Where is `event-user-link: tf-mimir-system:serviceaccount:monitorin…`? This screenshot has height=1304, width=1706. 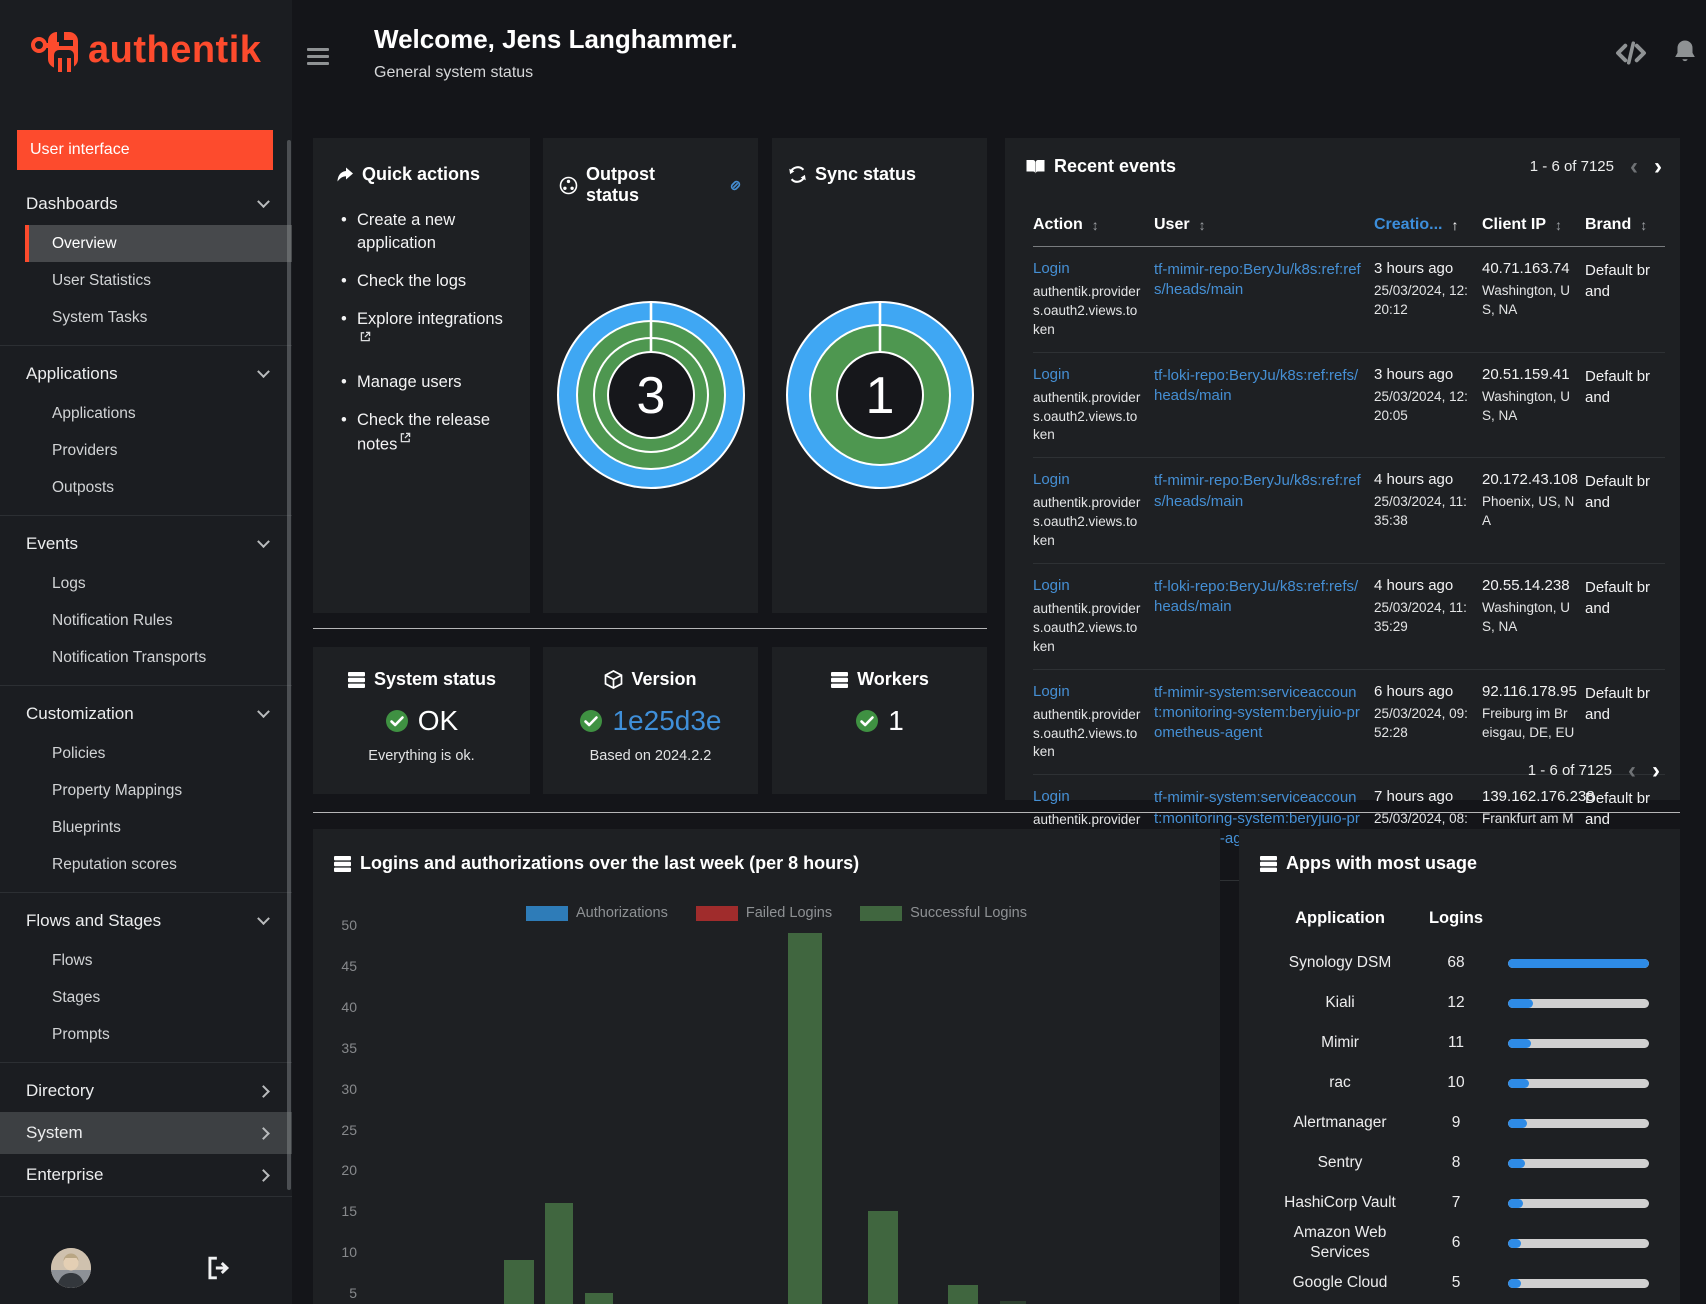
event-user-link: tf-mimir-system:serviceaccount:monitorin… is located at coordinates (1259, 713).